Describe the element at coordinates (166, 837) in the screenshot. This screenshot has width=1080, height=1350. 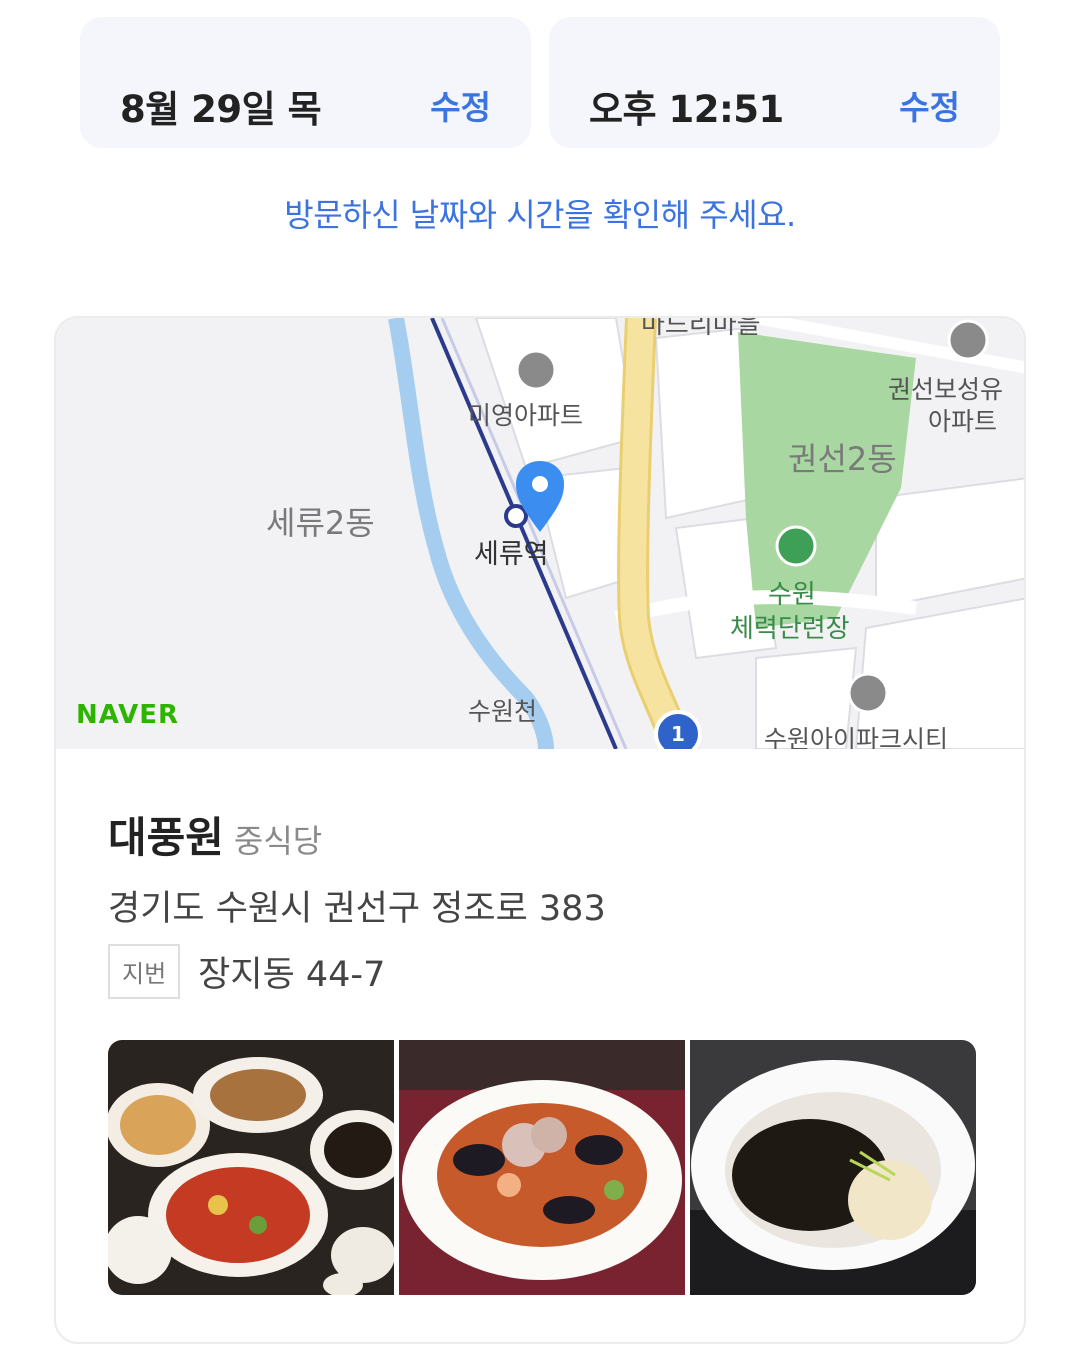
I see `place-name: 대풍원` at that location.